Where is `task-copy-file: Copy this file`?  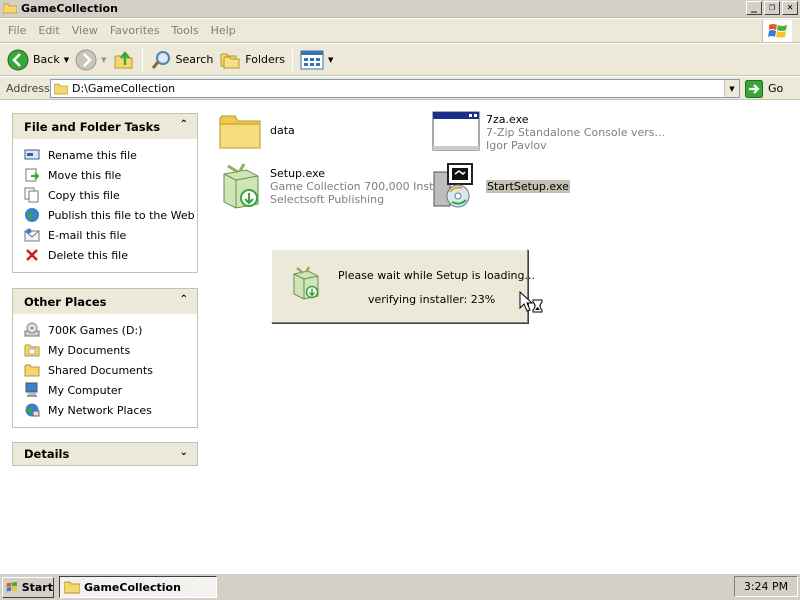
task-copy-file: Copy this file is located at coordinates (110, 195).